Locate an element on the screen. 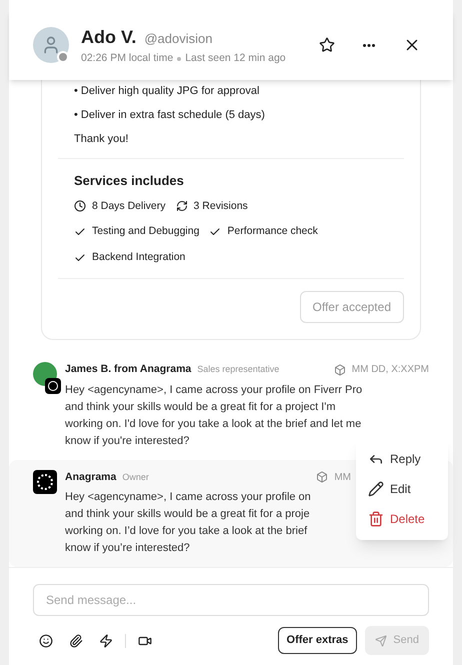  clock-icon is located at coordinates (80, 206).